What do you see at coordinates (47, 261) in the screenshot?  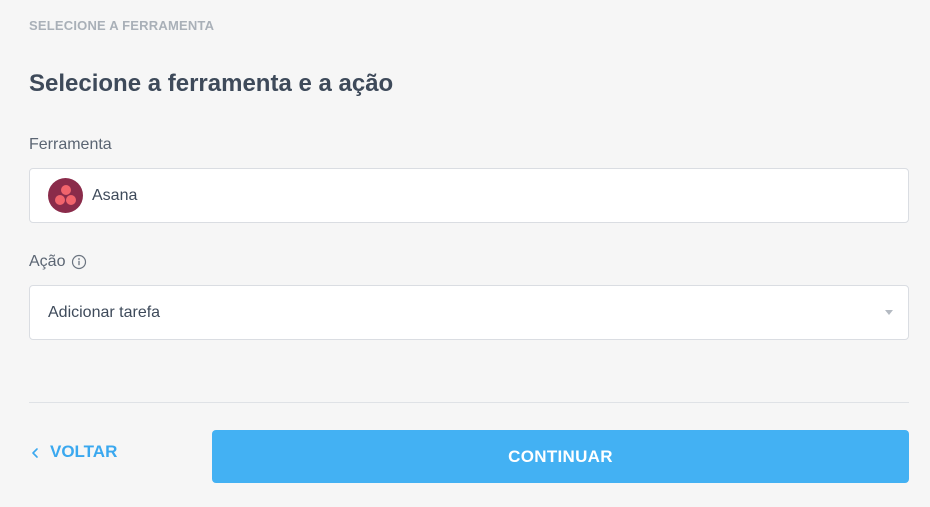 I see `action-label-text: Ação` at bounding box center [47, 261].